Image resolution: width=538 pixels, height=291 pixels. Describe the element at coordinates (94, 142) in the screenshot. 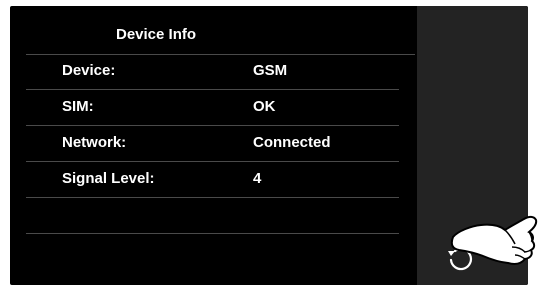

I see `network-label: Network:` at that location.